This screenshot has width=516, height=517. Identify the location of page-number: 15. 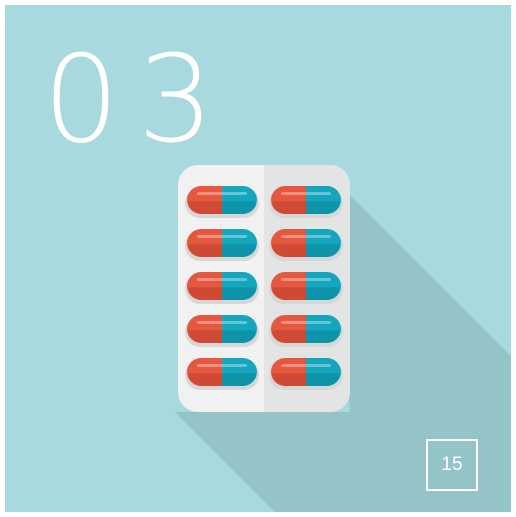
(452, 464).